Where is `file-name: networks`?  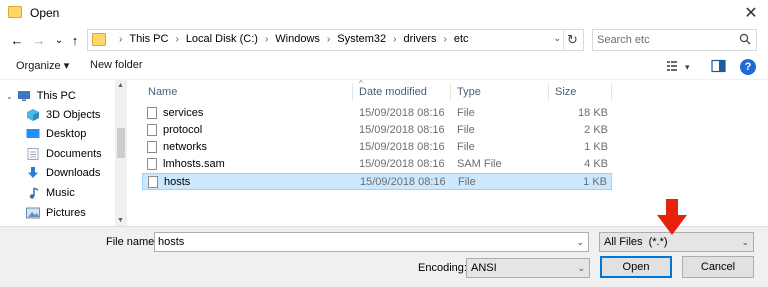
file-name: networks is located at coordinates (185, 147).